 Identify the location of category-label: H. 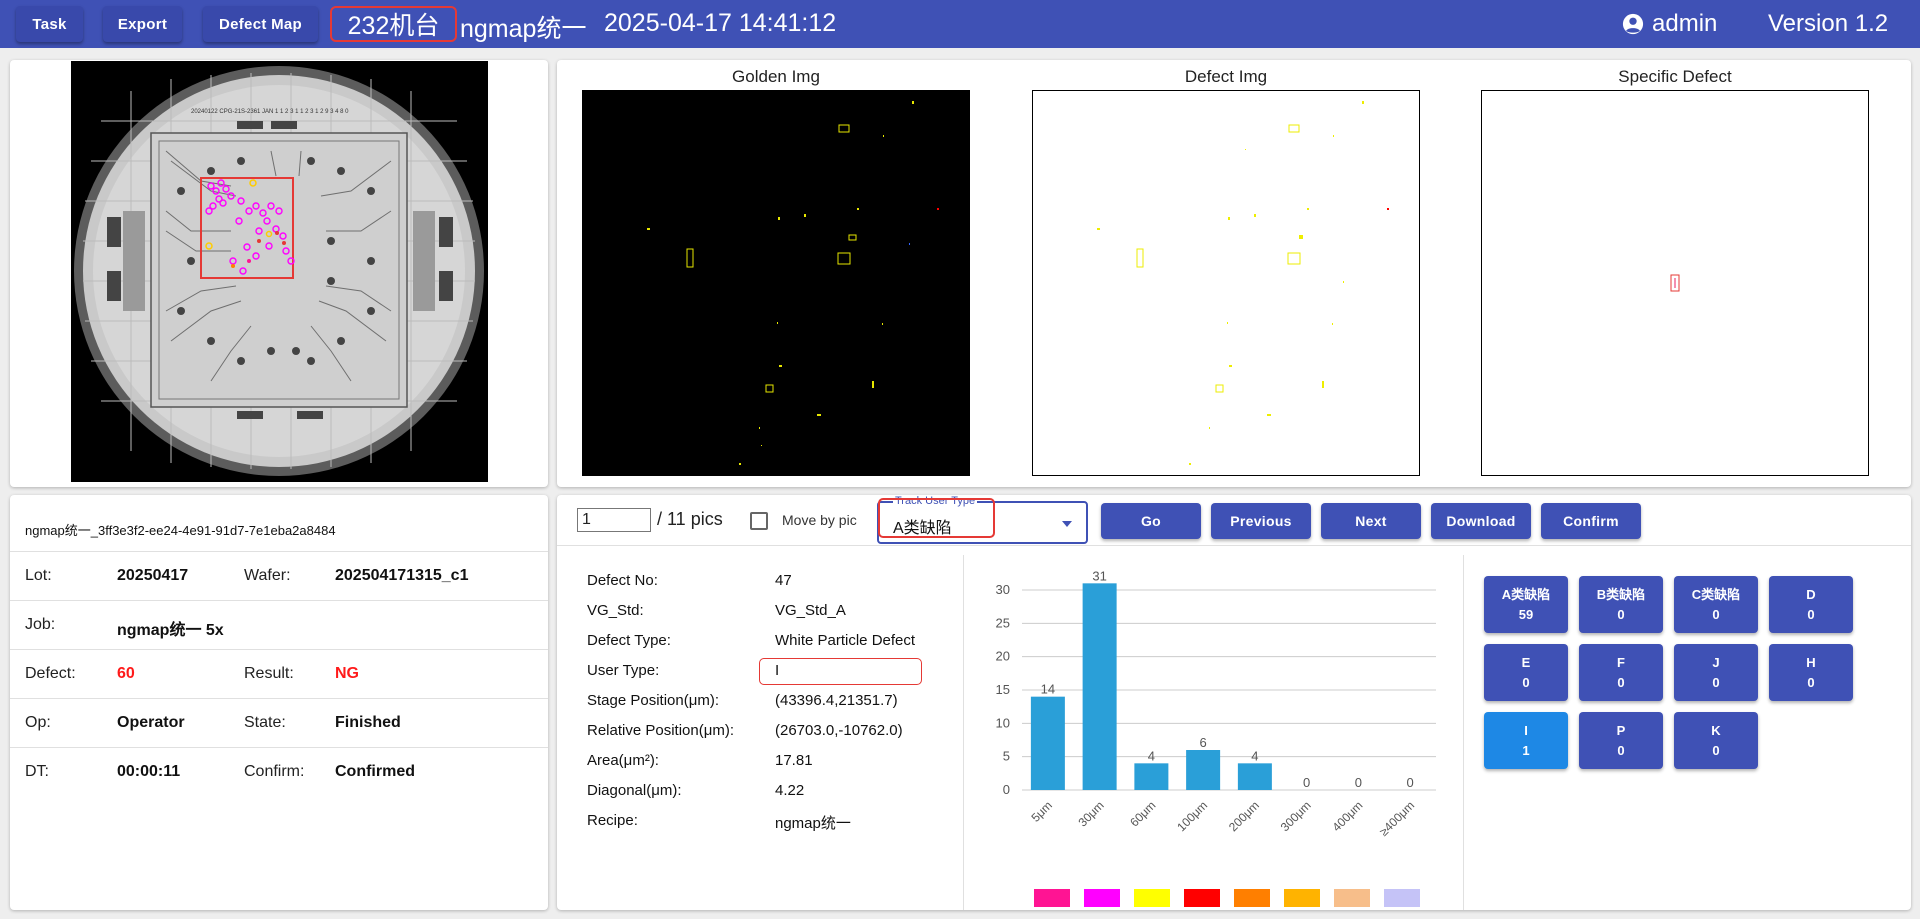
(1811, 662).